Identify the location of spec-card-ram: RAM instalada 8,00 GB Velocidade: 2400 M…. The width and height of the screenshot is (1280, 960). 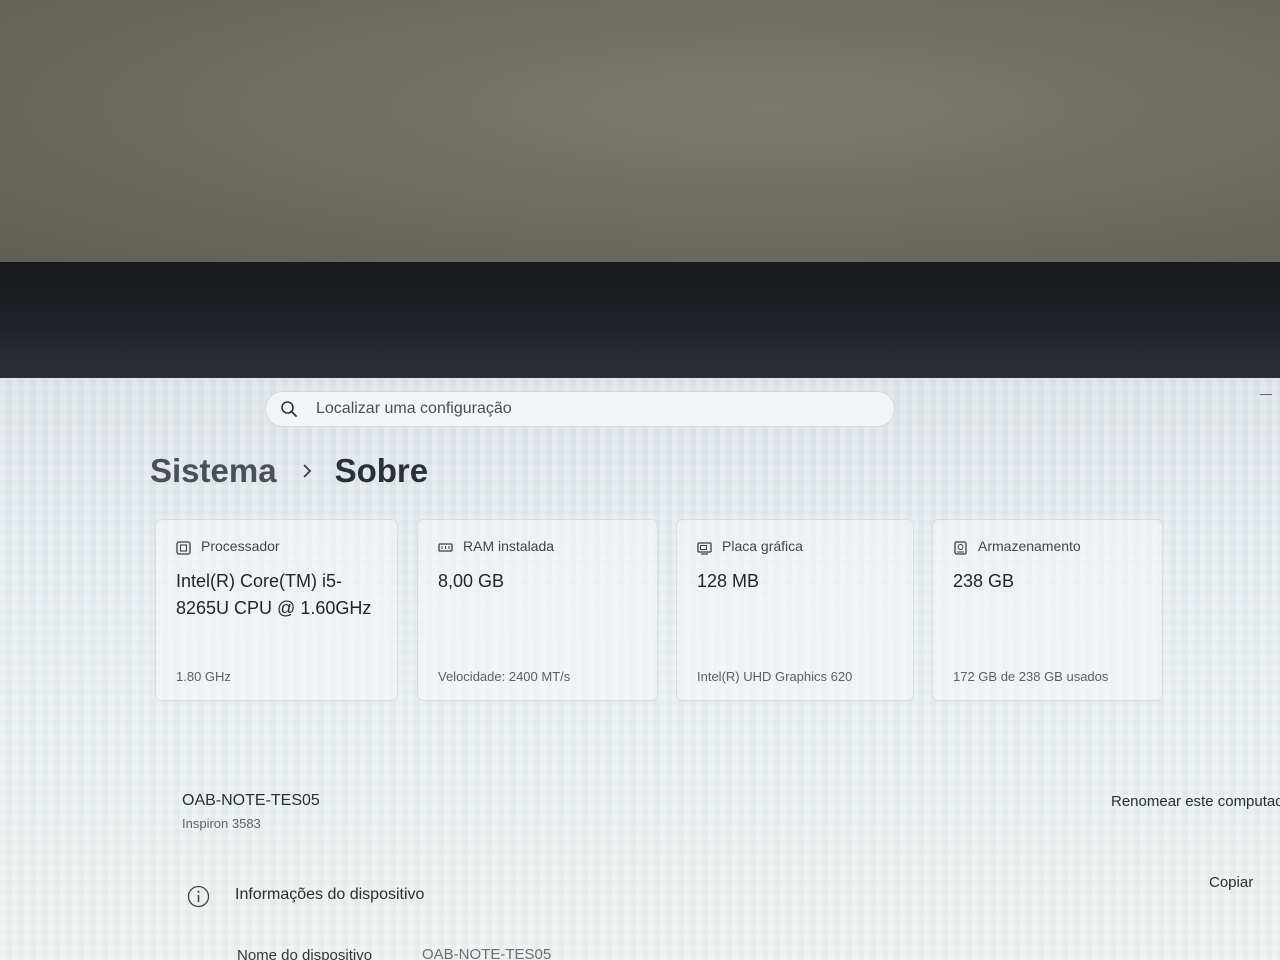
(537, 610).